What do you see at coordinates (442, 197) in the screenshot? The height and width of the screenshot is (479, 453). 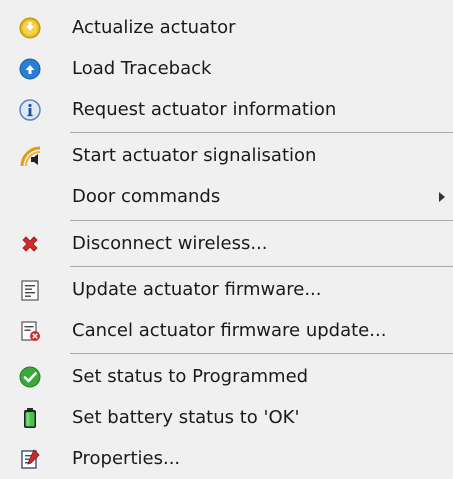 I see `submenu-arrow-icon` at bounding box center [442, 197].